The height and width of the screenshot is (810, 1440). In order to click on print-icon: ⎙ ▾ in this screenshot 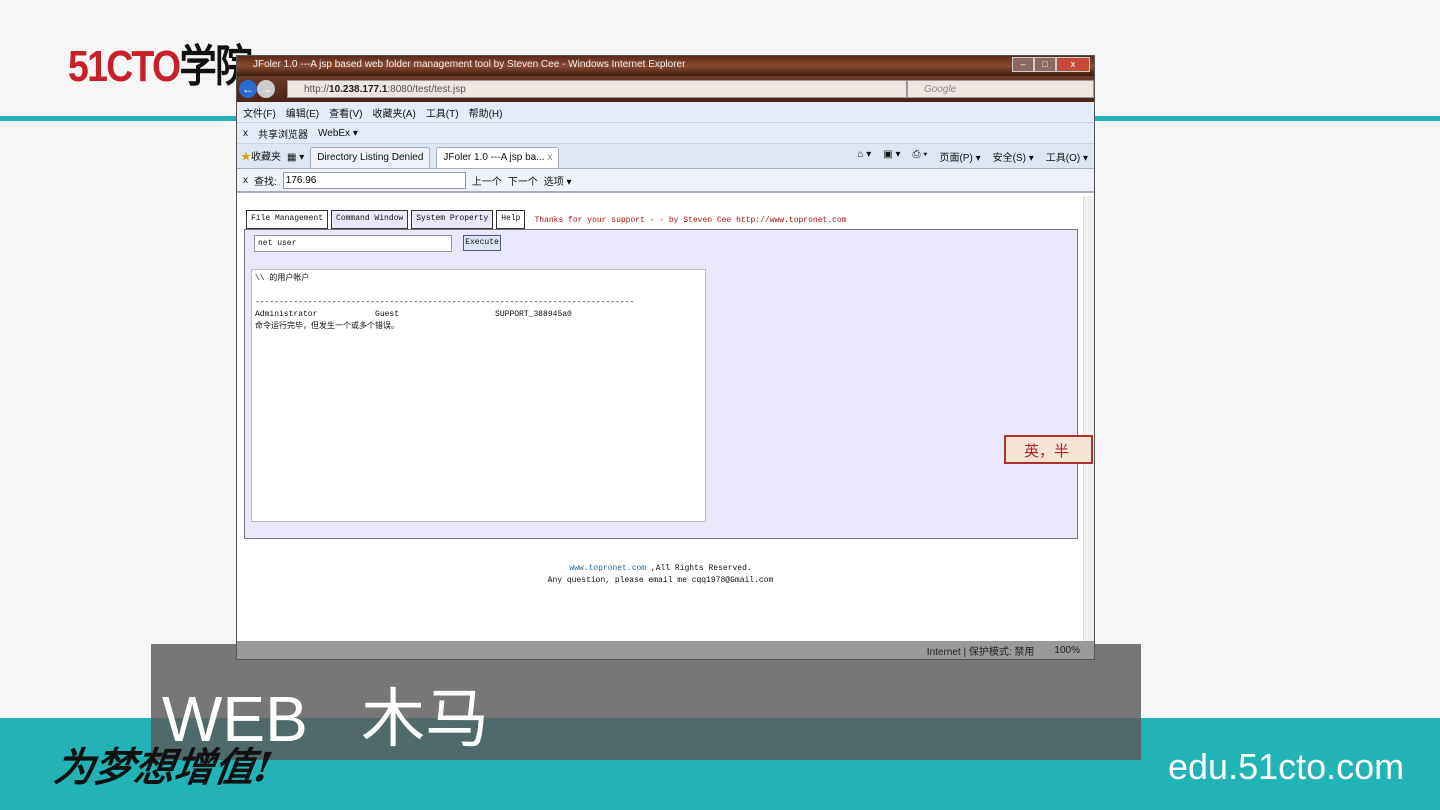, I will do `click(919, 156)`.